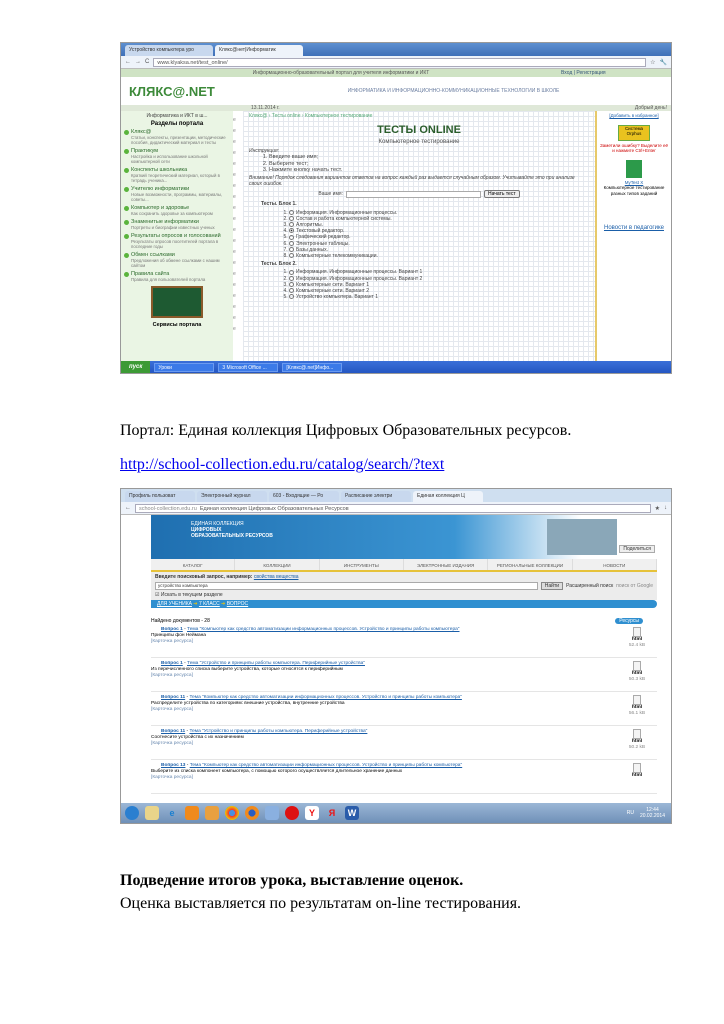  I want to click on start-button: пуск, so click(136, 367).